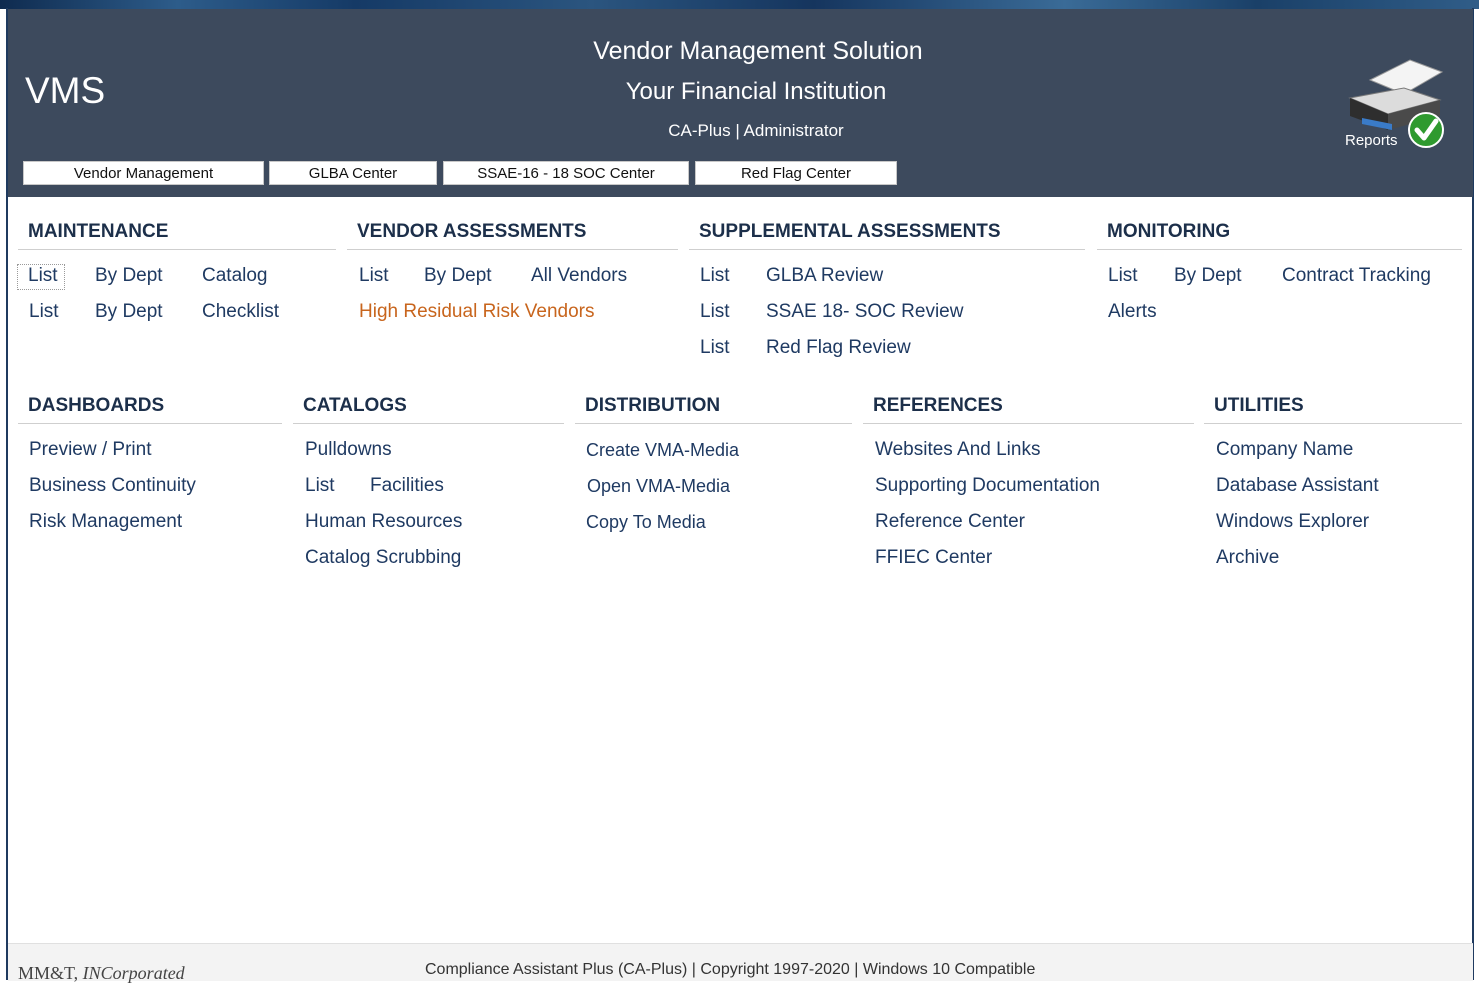 The image size is (1479, 984). I want to click on tab-vendor-management: Vendor Management, so click(143, 173).